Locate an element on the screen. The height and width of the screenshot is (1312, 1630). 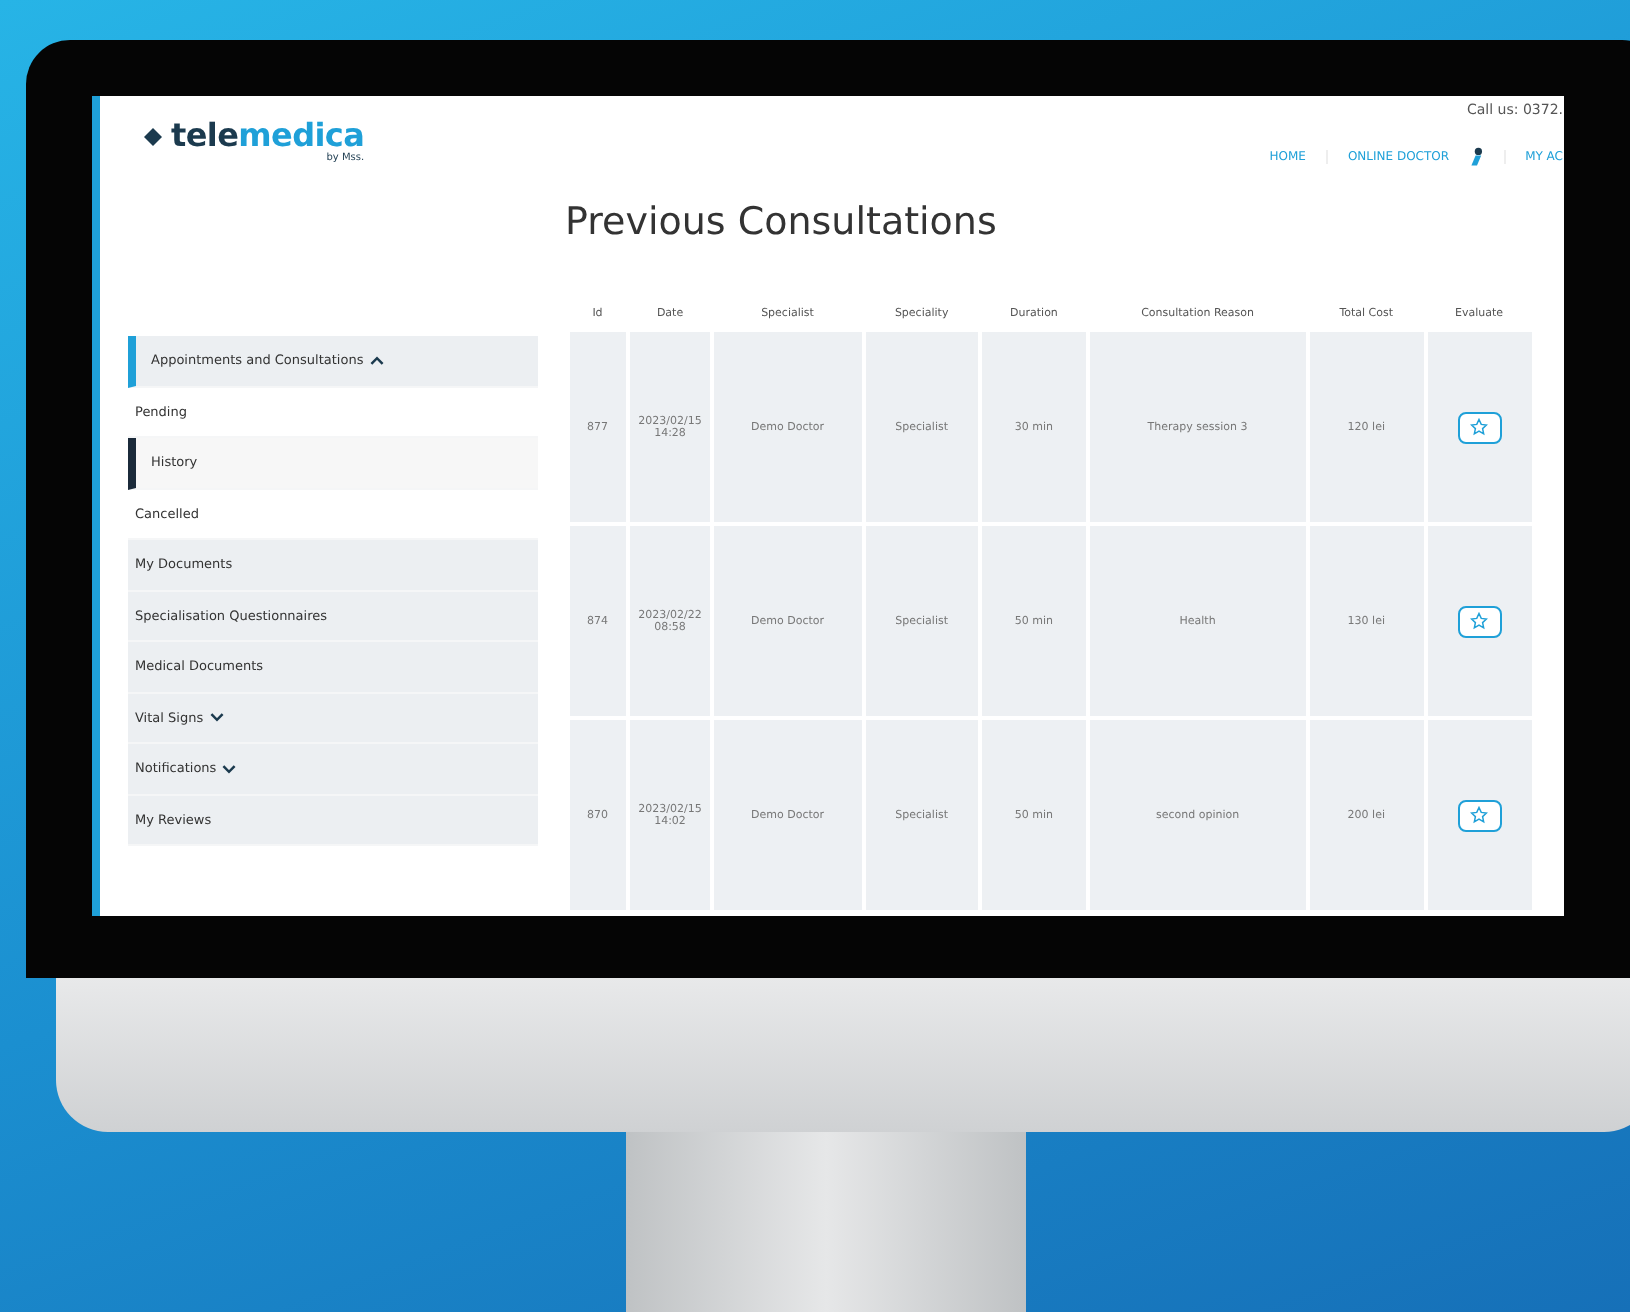
diamond-icon is located at coordinates (152, 137).